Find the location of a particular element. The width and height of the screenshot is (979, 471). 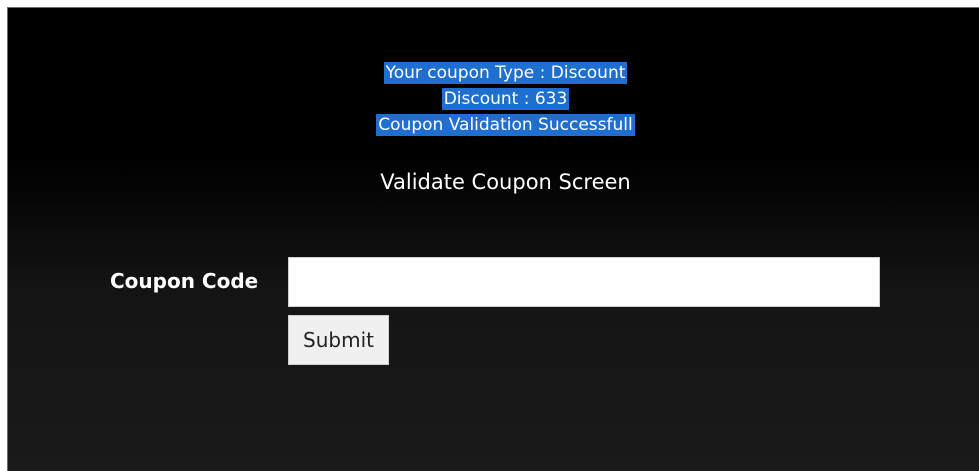

validation-status-text: Coupon Validation Successfull is located at coordinates (505, 125).